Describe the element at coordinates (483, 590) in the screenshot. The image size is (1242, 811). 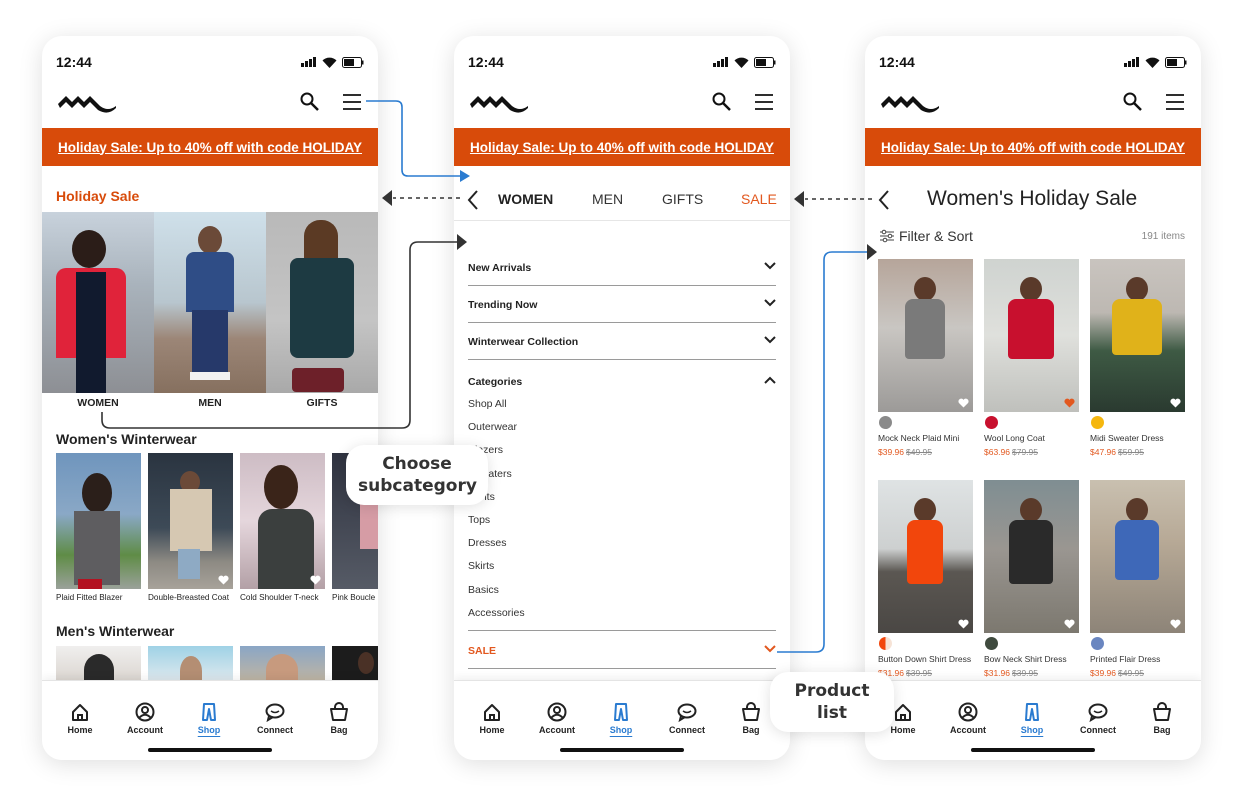
I see `subcategory-item: Basics` at that location.